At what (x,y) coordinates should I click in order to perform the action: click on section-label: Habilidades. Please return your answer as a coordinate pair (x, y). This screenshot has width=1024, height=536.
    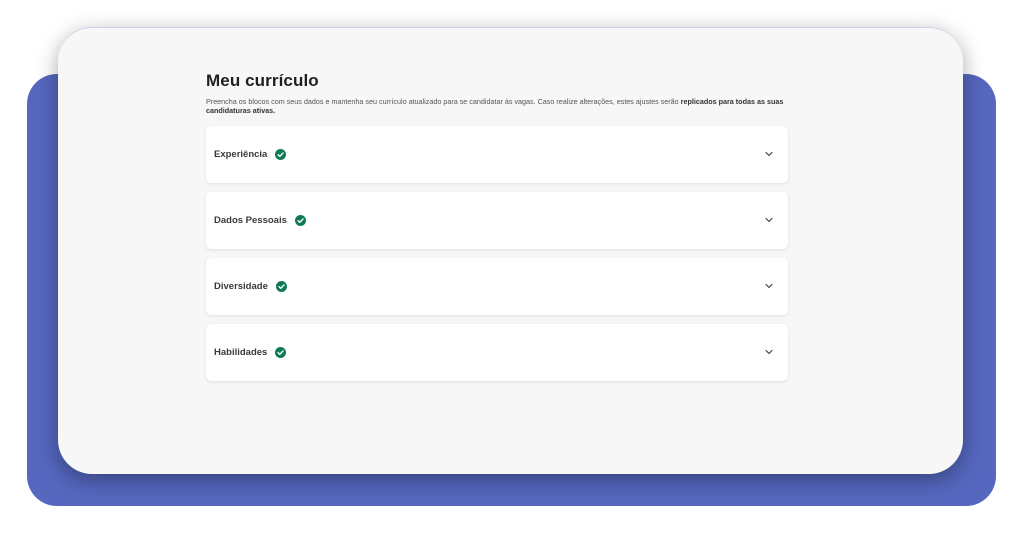
    Looking at the image, I should click on (241, 352).